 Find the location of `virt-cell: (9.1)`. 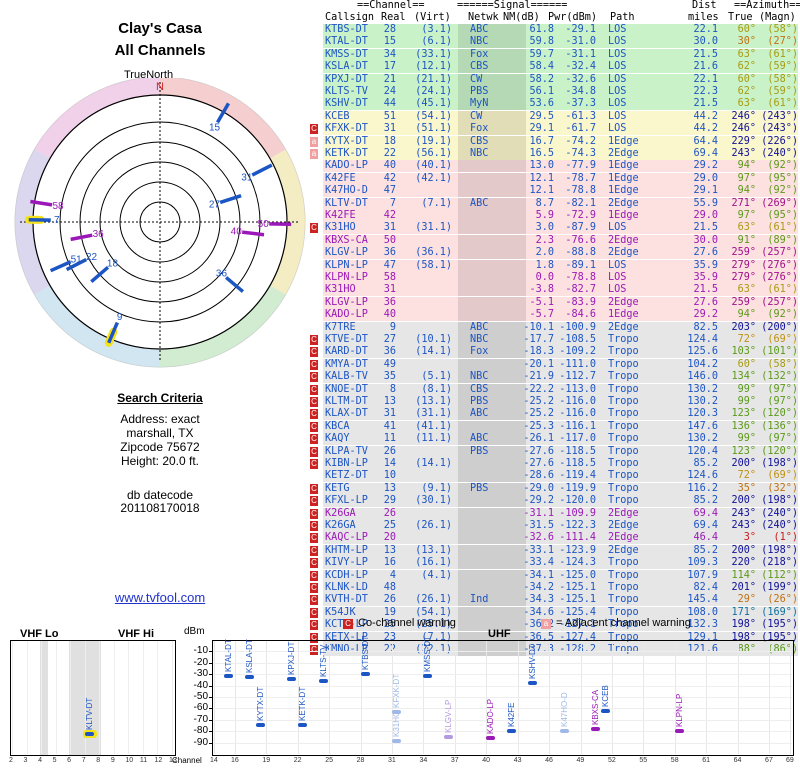

virt-cell: (9.1) is located at coordinates (436, 488).